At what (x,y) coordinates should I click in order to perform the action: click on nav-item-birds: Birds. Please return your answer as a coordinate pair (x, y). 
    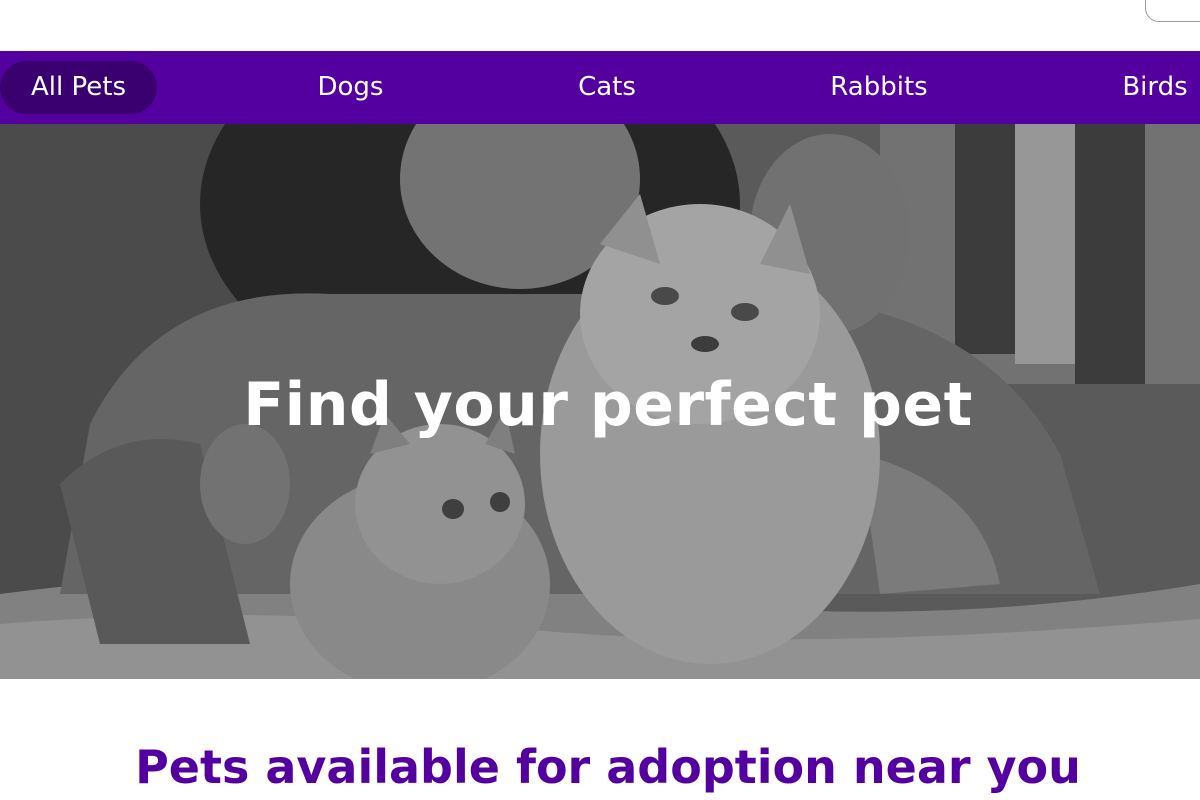
    Looking at the image, I should click on (1154, 87).